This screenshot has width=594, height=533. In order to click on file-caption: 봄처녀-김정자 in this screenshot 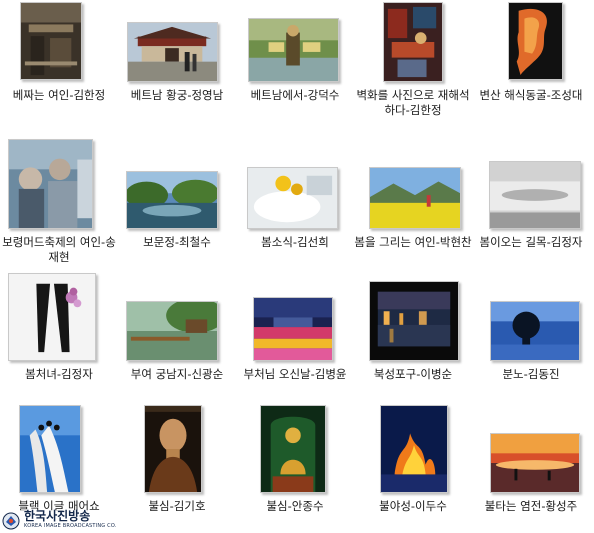, I will do `click(59, 374)`.